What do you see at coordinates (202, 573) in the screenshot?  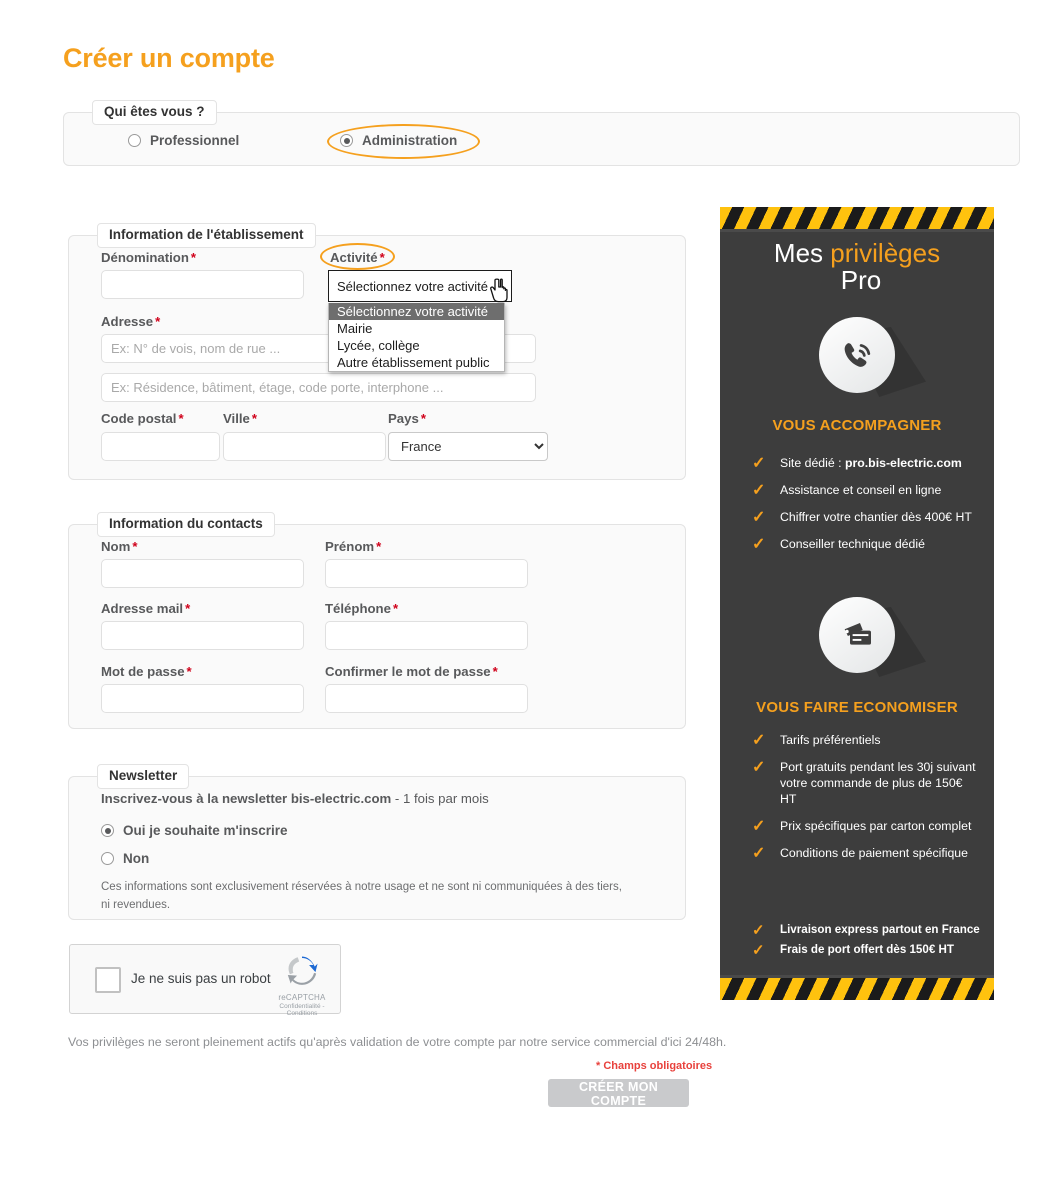 I see `lastname-input` at bounding box center [202, 573].